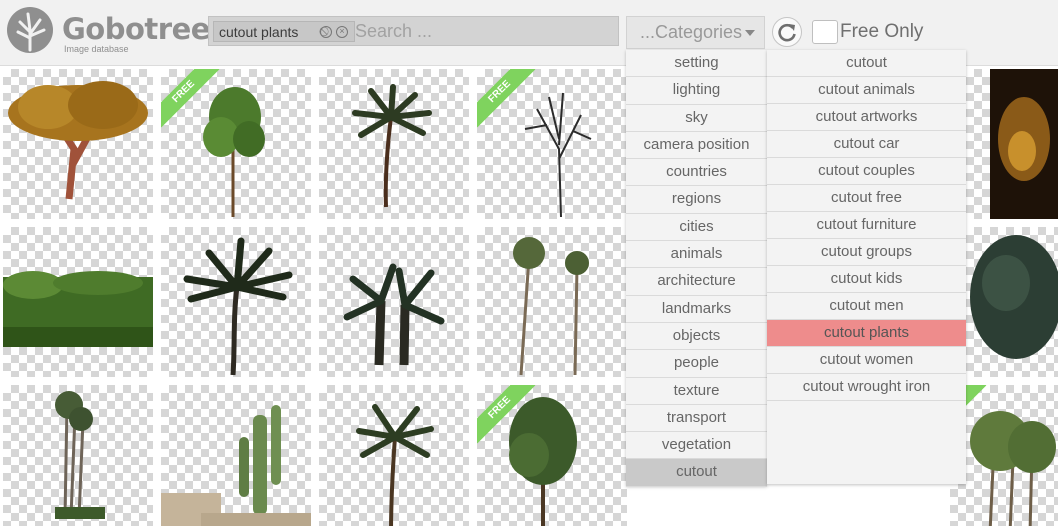 The image size is (1058, 526). Describe the element at coordinates (866, 90) in the screenshot. I see `subcategory-cutout-animals: cutout animals` at that location.